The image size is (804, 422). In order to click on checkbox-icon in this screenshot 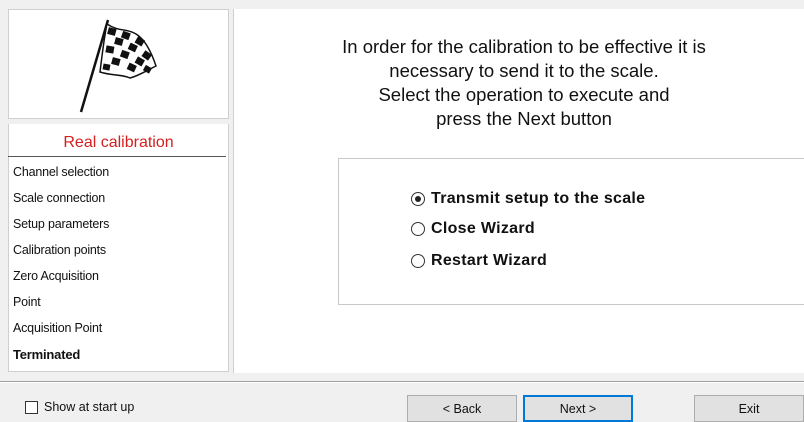, I will do `click(31, 407)`.